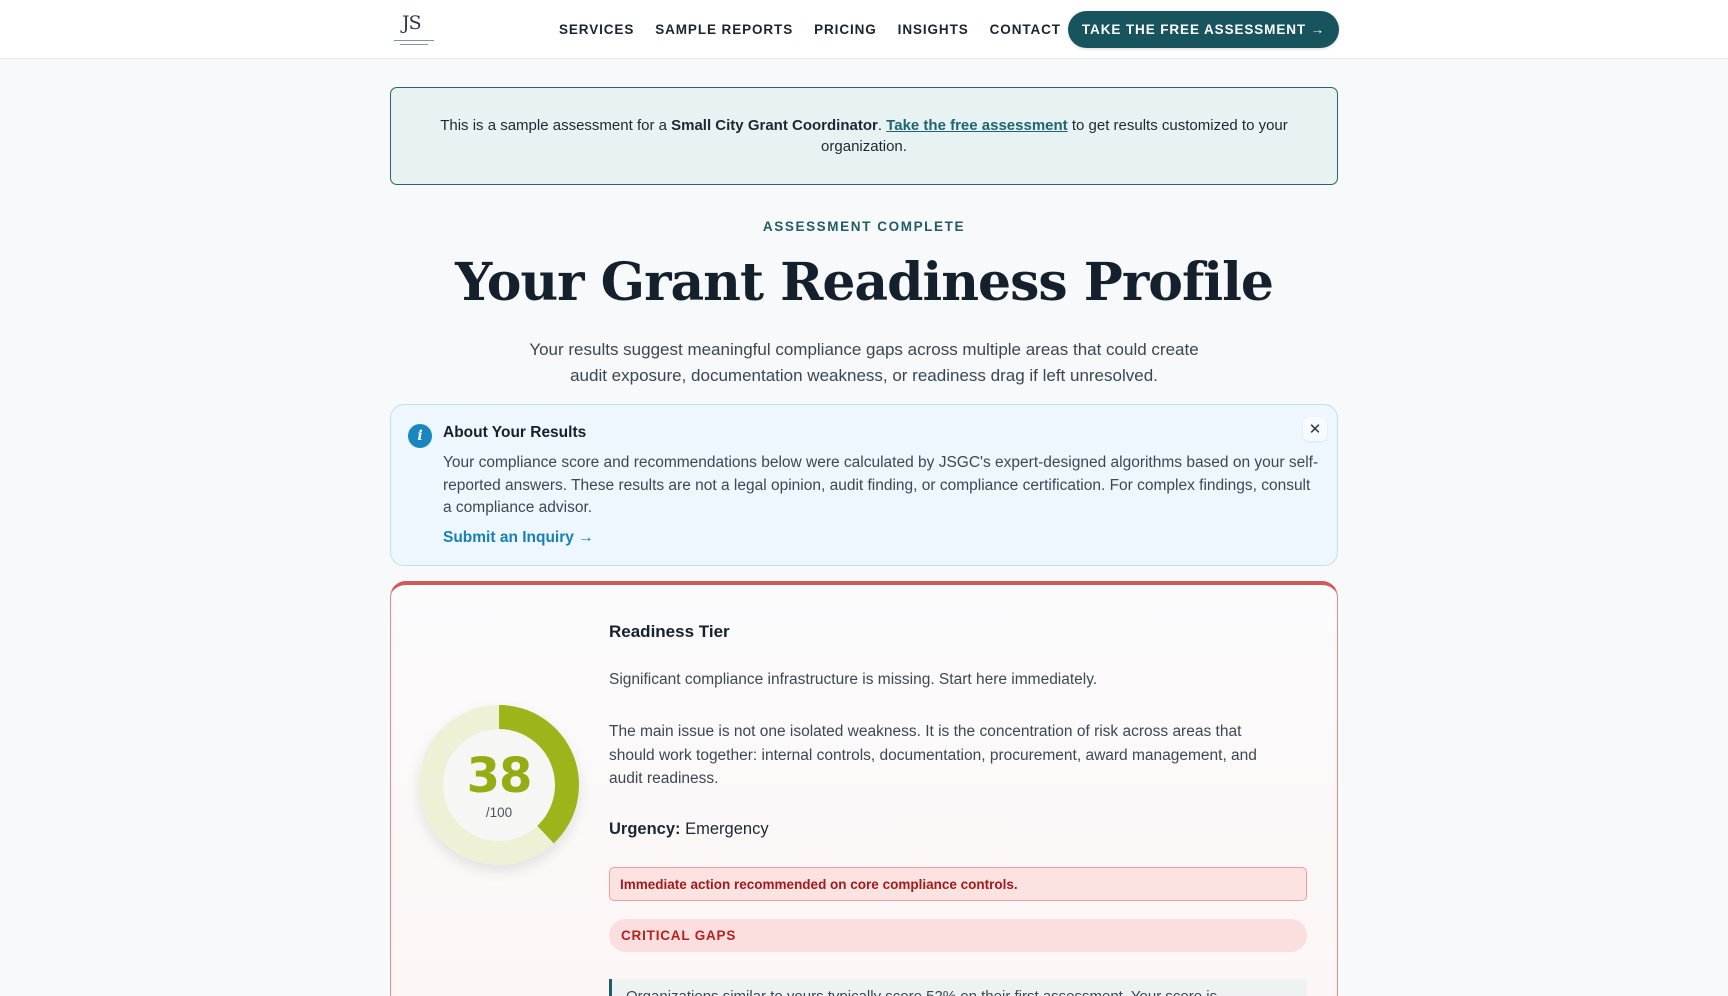 The width and height of the screenshot is (1728, 996). Describe the element at coordinates (645, 829) in the screenshot. I see `urgency-label: Urgency:` at that location.